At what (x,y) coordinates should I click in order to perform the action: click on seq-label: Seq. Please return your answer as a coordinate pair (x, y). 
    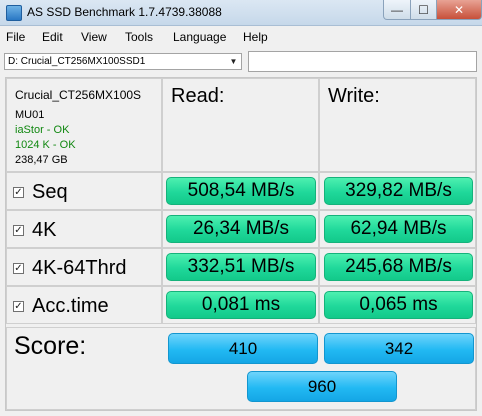
    Looking at the image, I should click on (50, 192).